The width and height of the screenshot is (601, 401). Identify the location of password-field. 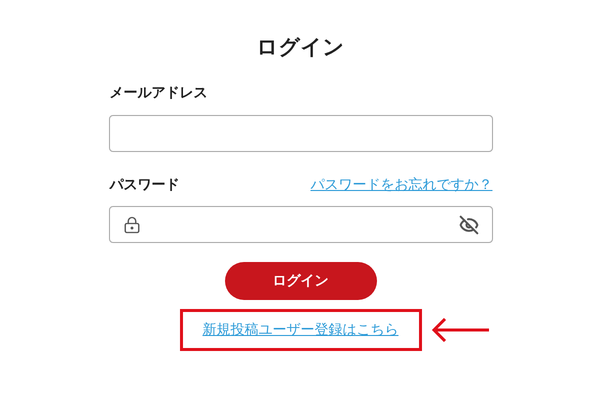
(300, 224).